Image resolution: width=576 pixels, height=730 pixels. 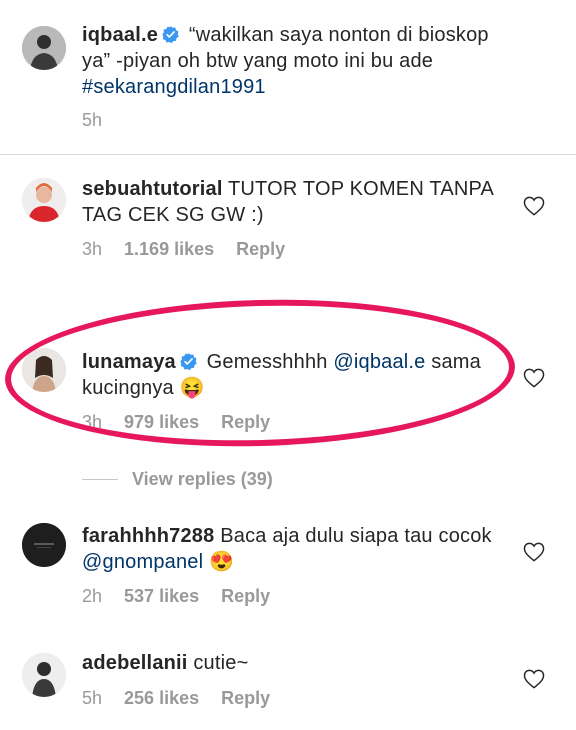 I want to click on view-replies-label: View replies (39), so click(x=202, y=478).